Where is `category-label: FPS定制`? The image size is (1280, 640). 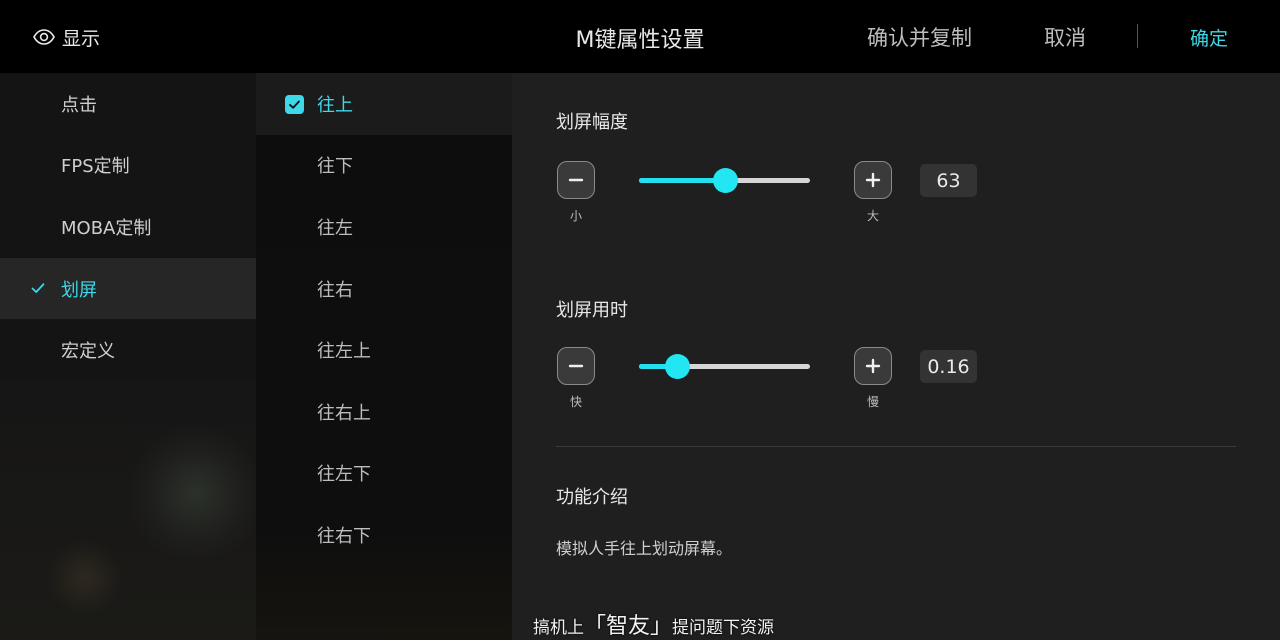
category-label: FPS定制 is located at coordinates (95, 167).